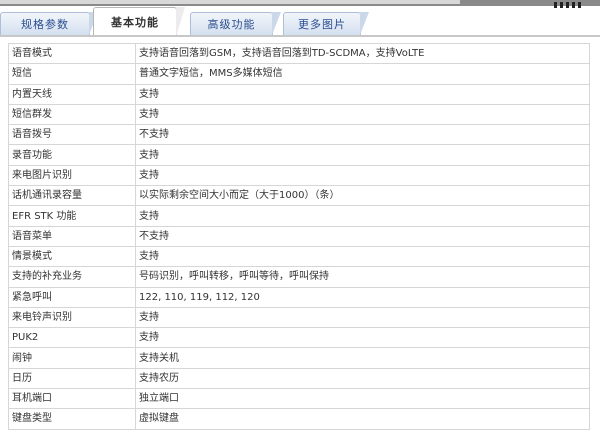 The image size is (600, 441). What do you see at coordinates (72, 236) in the screenshot?
I see `spec-key: 语音菜单` at bounding box center [72, 236].